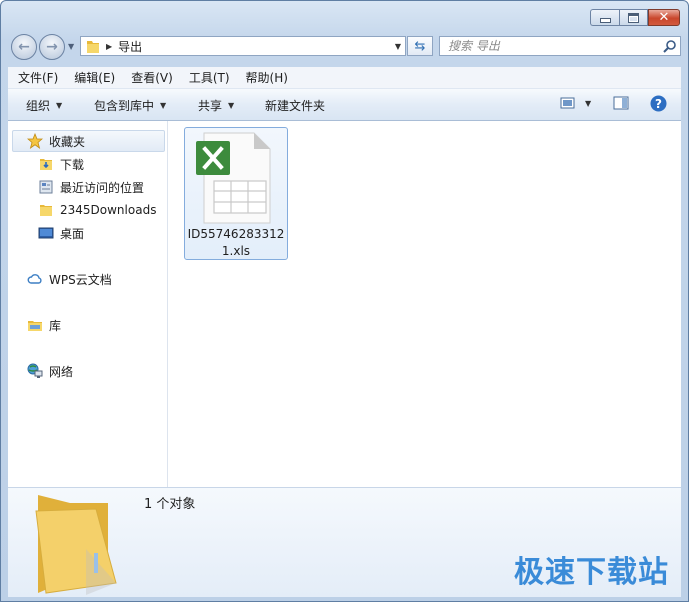 The image size is (689, 602). Describe the element at coordinates (71, 46) in the screenshot. I see `recent-pages-dropdown-icon: ▼` at that location.